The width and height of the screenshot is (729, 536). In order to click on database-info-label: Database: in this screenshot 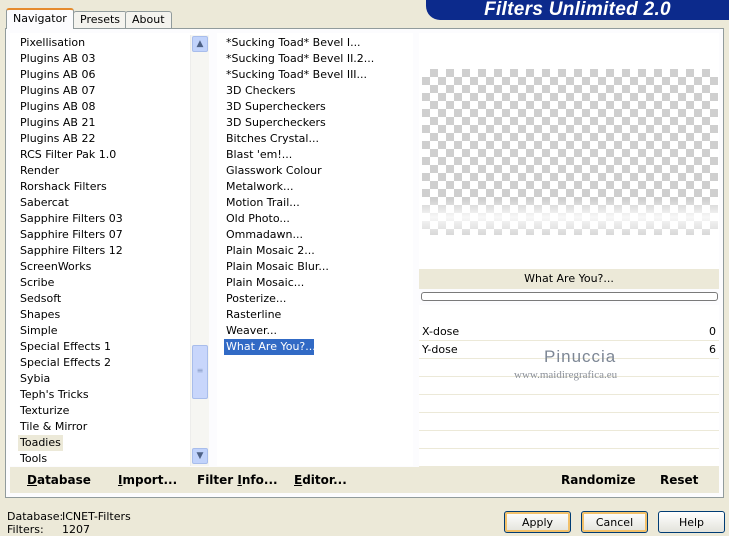, I will do `click(35, 516)`.